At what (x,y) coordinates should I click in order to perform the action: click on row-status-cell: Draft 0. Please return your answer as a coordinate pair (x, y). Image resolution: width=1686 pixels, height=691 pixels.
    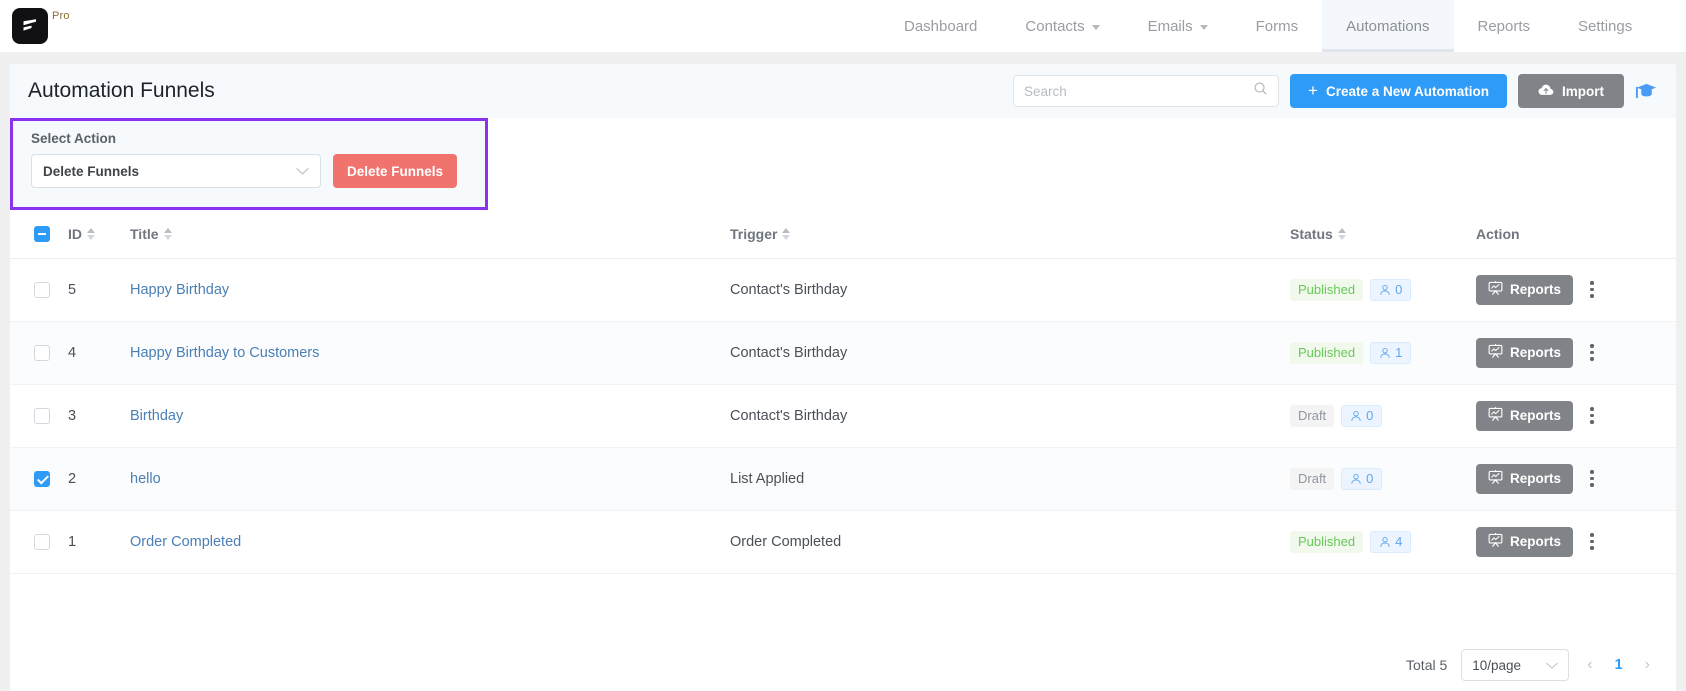
    Looking at the image, I should click on (1383, 479).